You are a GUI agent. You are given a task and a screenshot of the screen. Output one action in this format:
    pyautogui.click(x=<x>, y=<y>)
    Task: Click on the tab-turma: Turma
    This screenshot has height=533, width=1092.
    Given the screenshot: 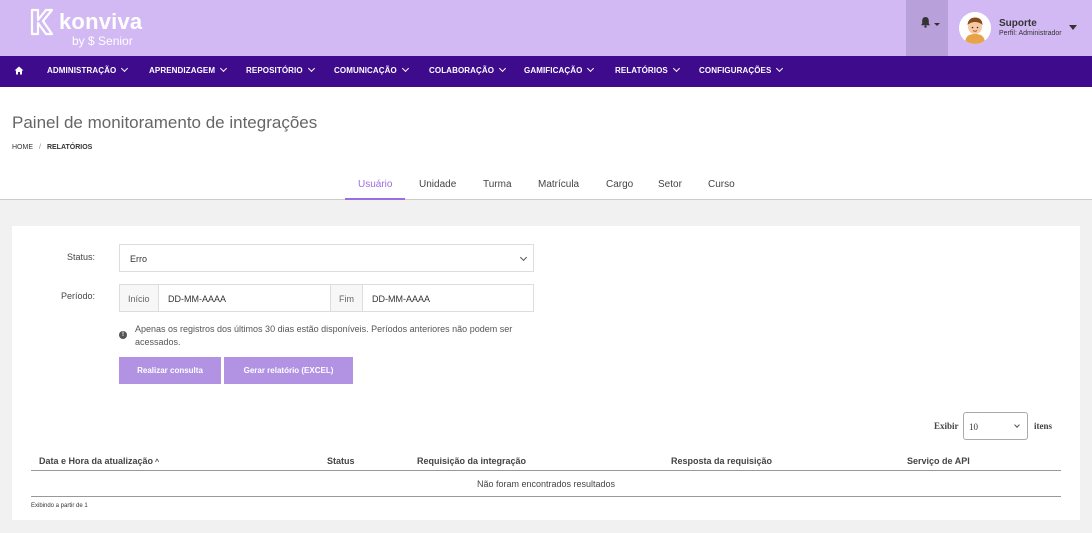 What is the action you would take?
    pyautogui.click(x=497, y=184)
    